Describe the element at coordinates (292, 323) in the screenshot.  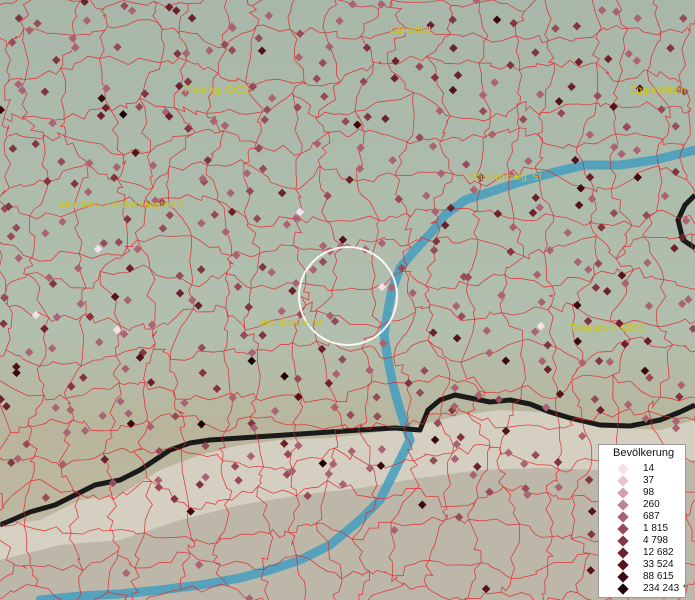
I see `label-bruckmuehl: Bruckmühl, M` at that location.